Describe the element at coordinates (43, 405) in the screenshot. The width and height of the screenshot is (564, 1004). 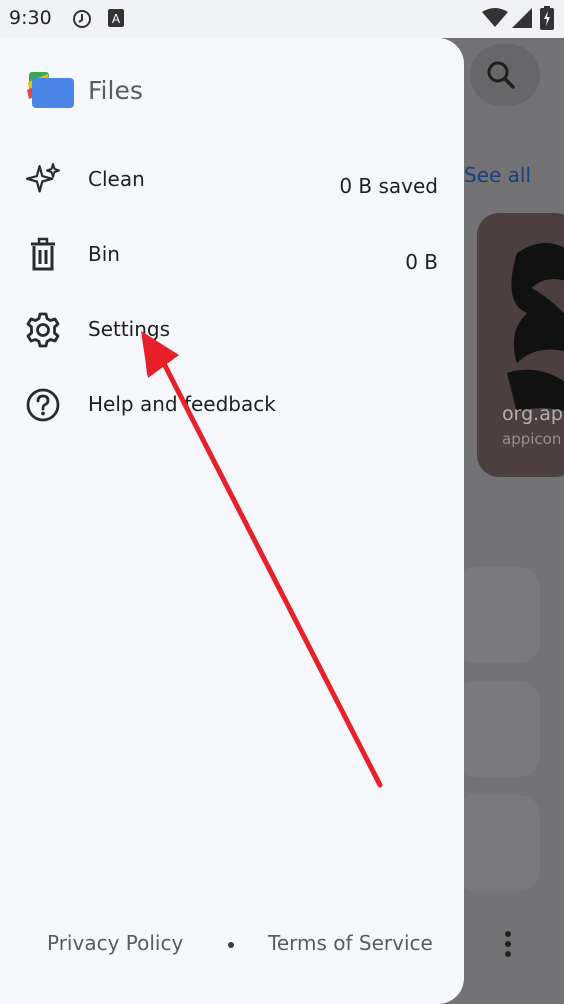
I see `help-icon` at that location.